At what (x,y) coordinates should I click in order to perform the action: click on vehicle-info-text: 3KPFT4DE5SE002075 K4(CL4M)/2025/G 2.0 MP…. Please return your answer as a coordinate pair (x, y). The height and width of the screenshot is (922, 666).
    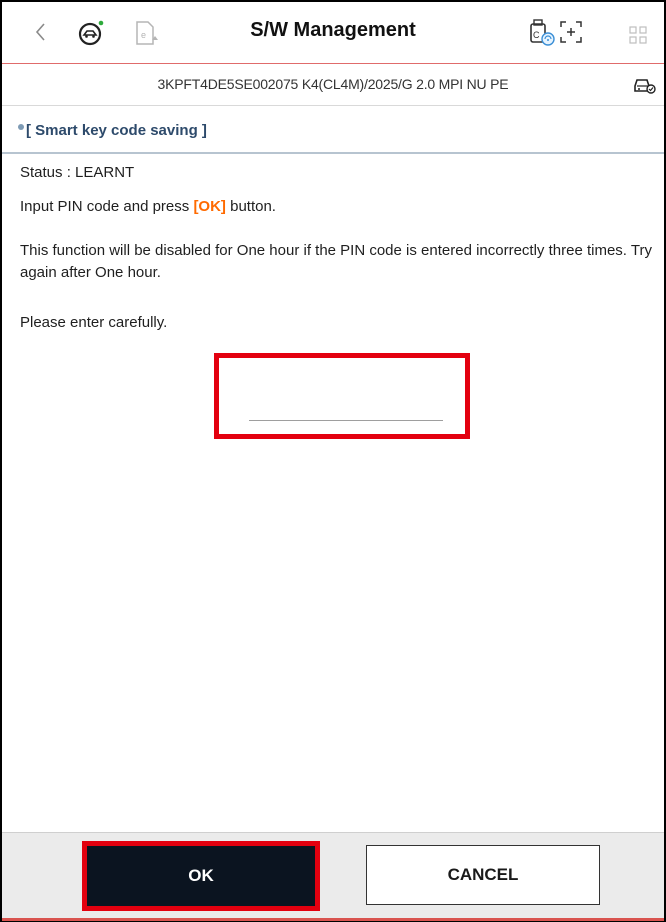
    Looking at the image, I should click on (333, 84).